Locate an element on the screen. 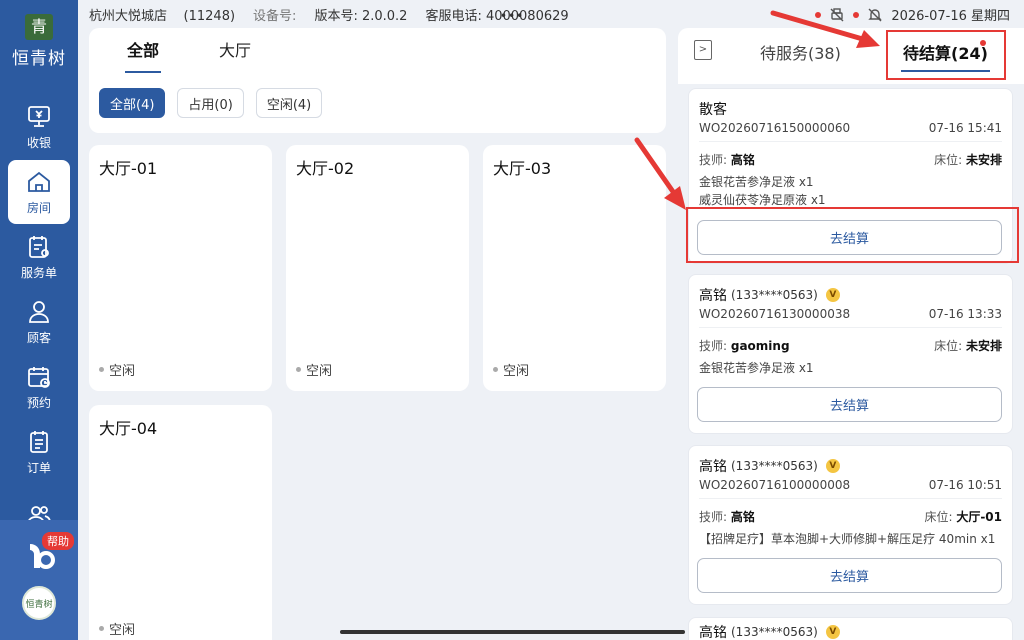 The height and width of the screenshot is (640, 1024). tab-pending-service: 待服务(38) is located at coordinates (800, 52).